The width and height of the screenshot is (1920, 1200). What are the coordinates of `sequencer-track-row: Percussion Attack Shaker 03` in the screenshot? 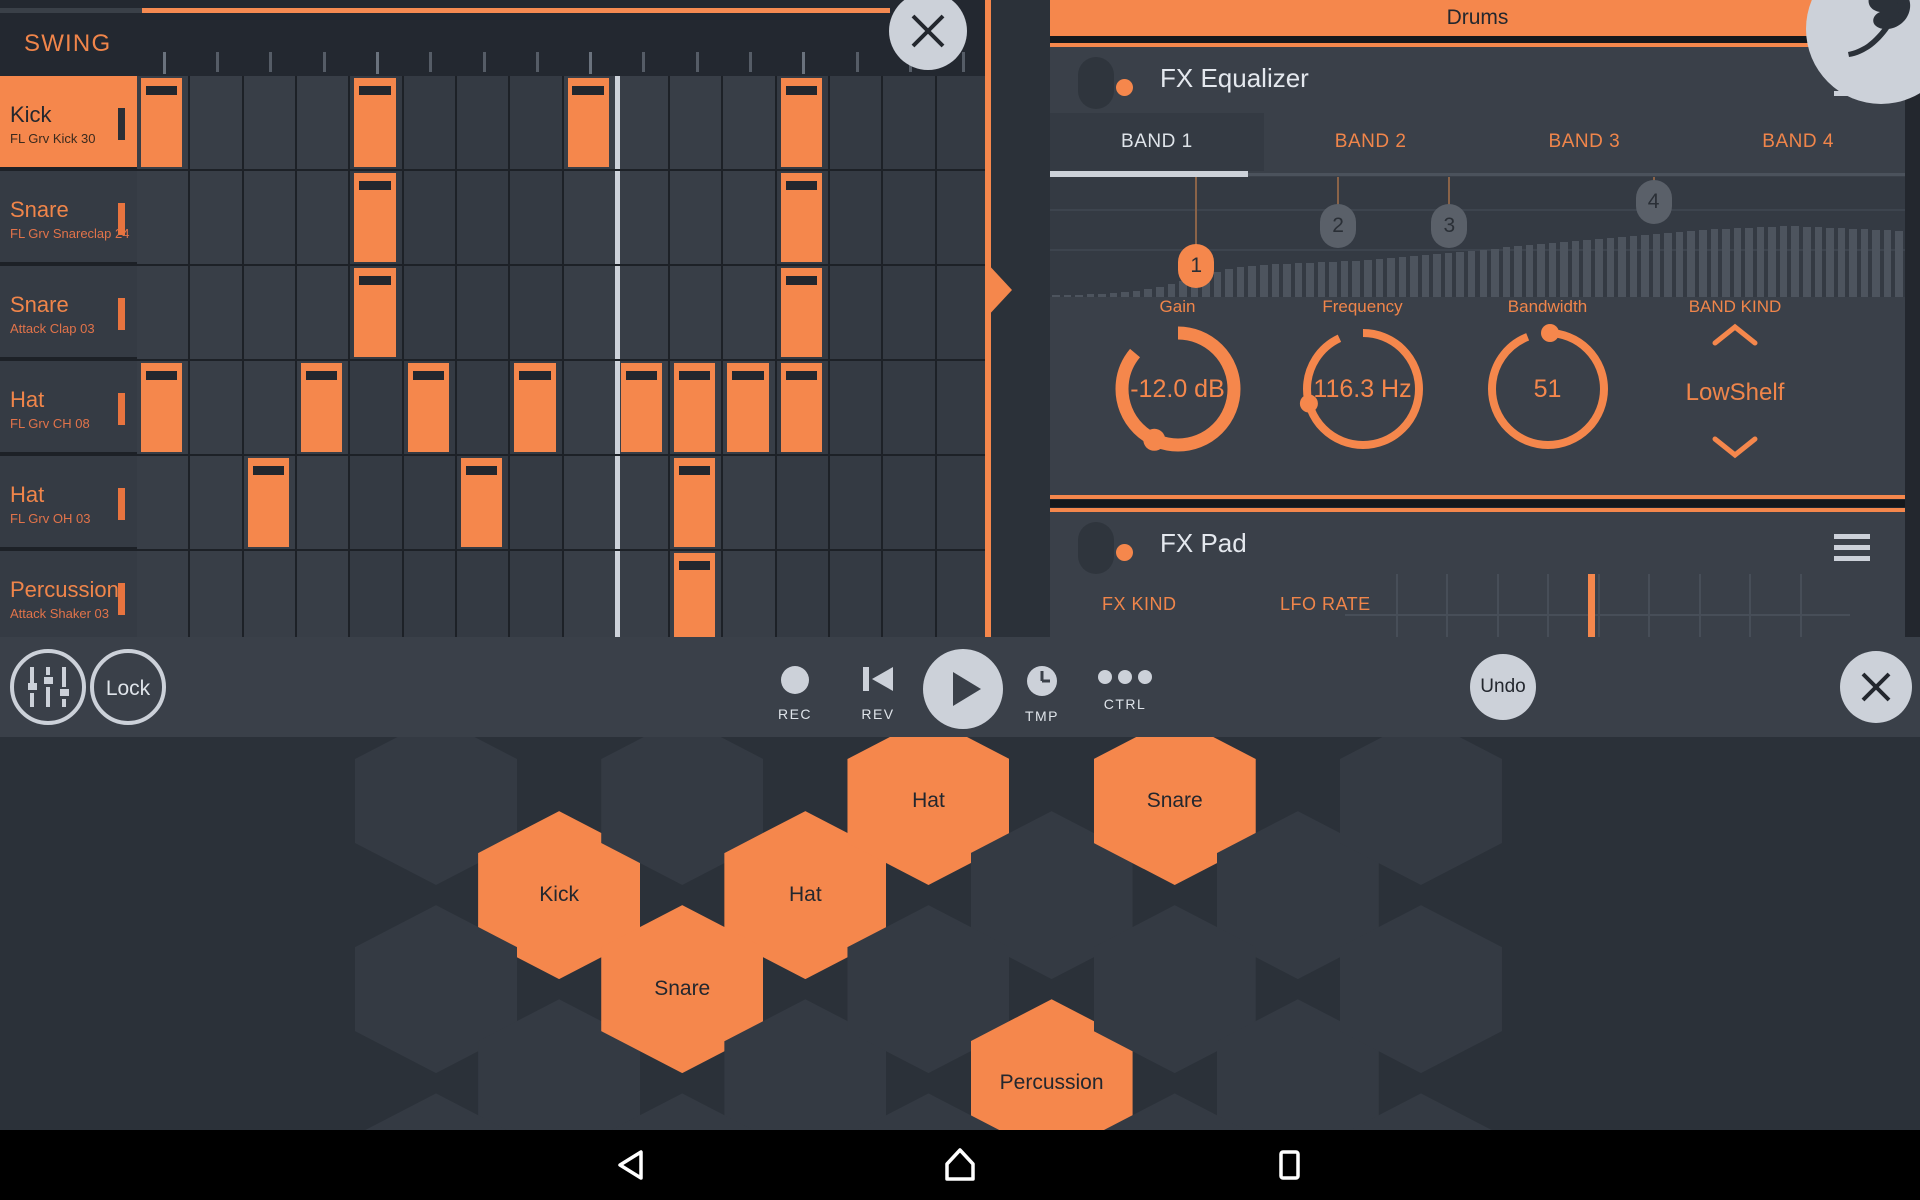 It's located at (495, 594).